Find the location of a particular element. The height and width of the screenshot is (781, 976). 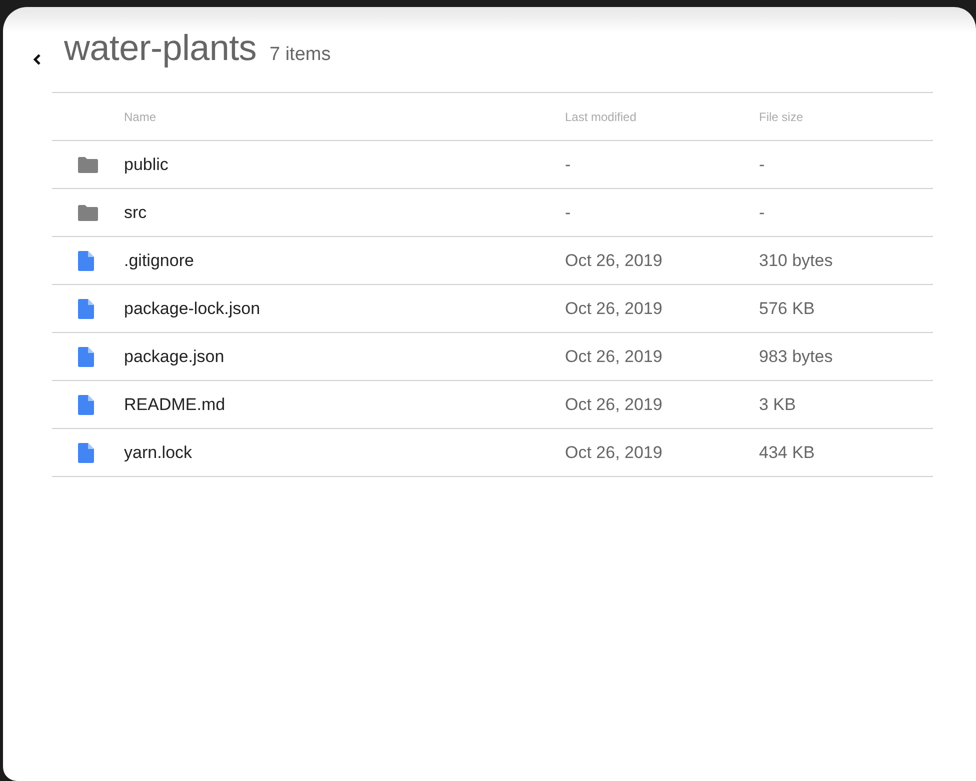

file-name: README.md is located at coordinates (175, 404).